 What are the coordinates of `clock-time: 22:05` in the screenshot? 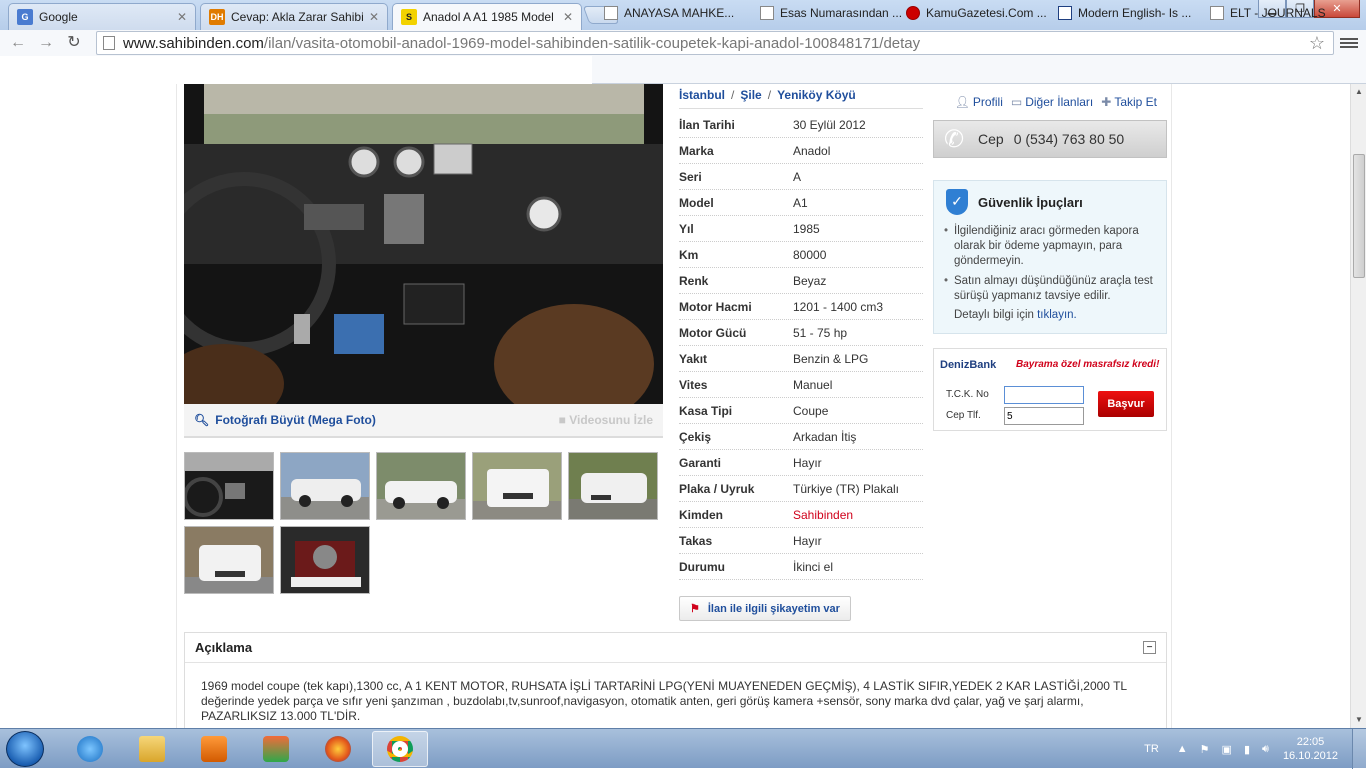 It's located at (1310, 742).